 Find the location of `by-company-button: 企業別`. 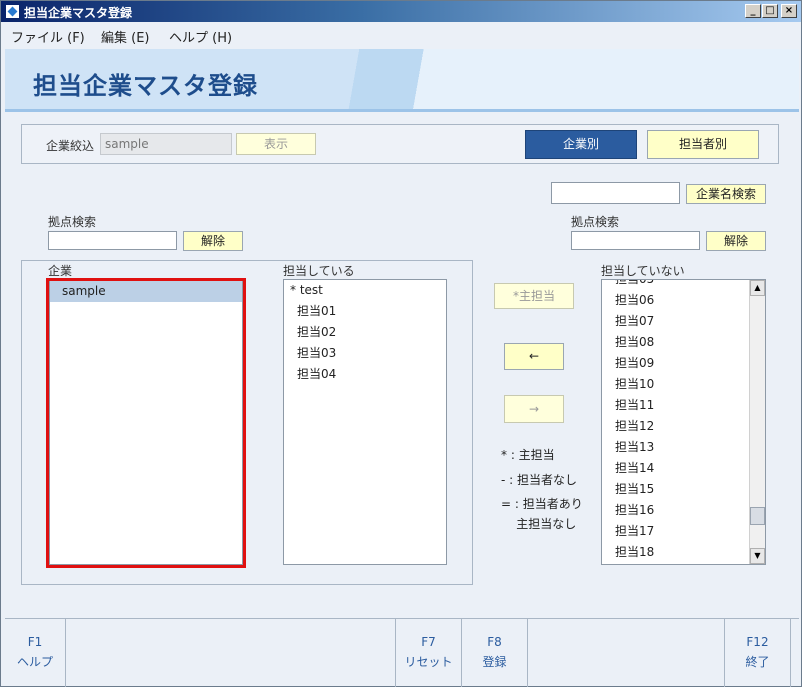

by-company-button: 企業別 is located at coordinates (581, 144).